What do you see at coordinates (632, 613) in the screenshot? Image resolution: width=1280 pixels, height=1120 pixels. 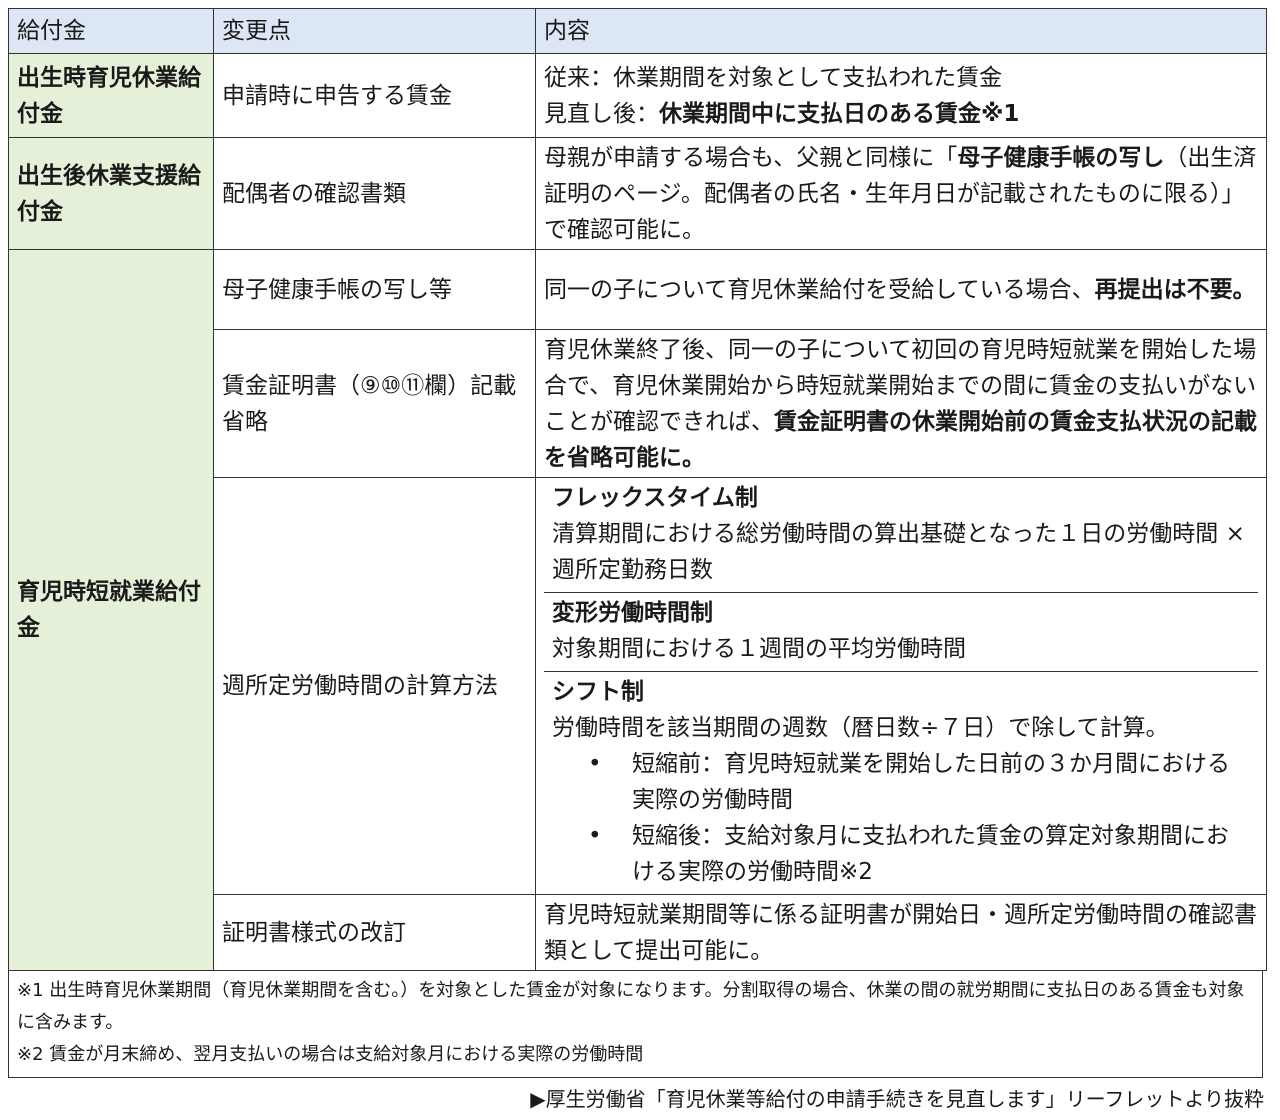 I see `variable-hours-title: 変形労働時間制` at bounding box center [632, 613].